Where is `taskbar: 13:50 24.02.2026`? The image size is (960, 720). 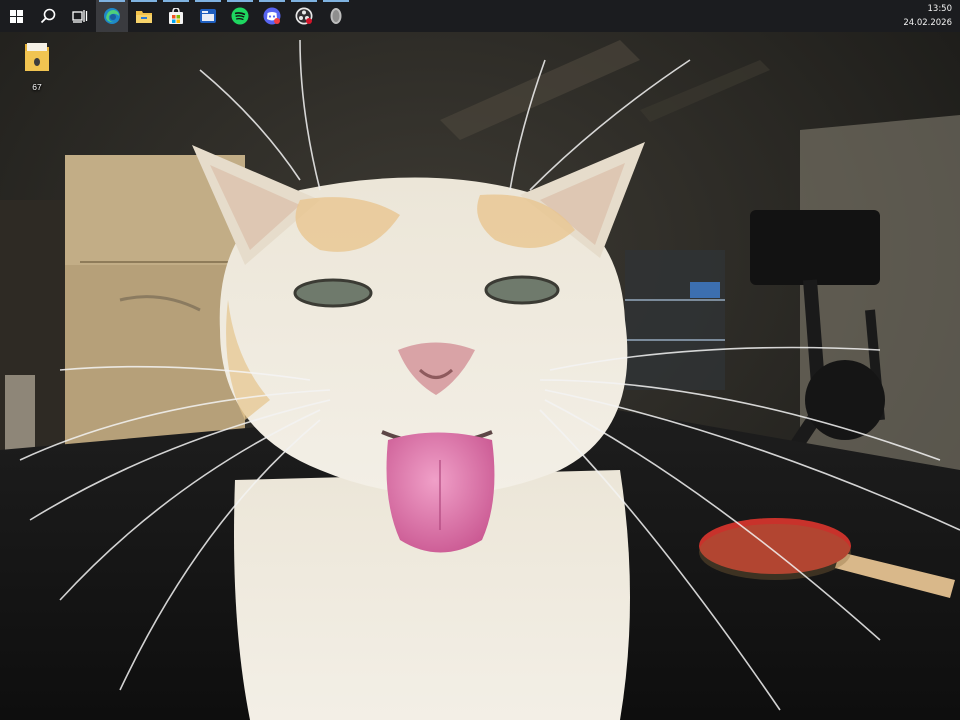
taskbar: 13:50 24.02.2026 is located at coordinates (480, 16).